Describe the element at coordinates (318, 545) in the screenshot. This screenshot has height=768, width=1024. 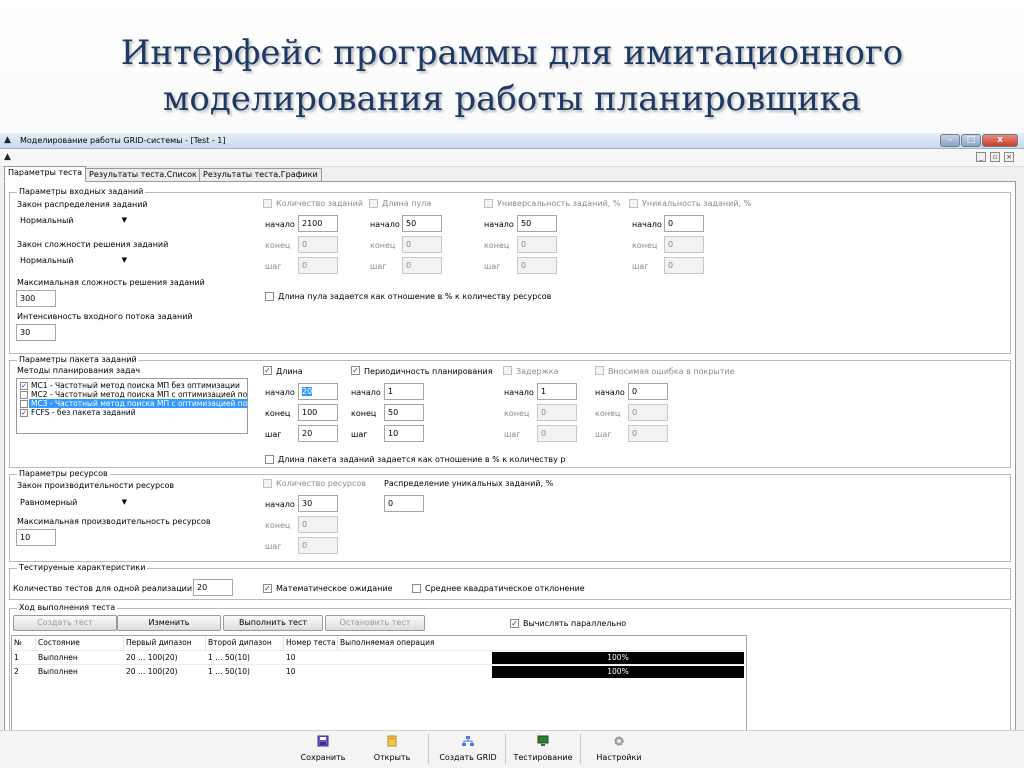
I see `resource-count-step-field: 0` at that location.